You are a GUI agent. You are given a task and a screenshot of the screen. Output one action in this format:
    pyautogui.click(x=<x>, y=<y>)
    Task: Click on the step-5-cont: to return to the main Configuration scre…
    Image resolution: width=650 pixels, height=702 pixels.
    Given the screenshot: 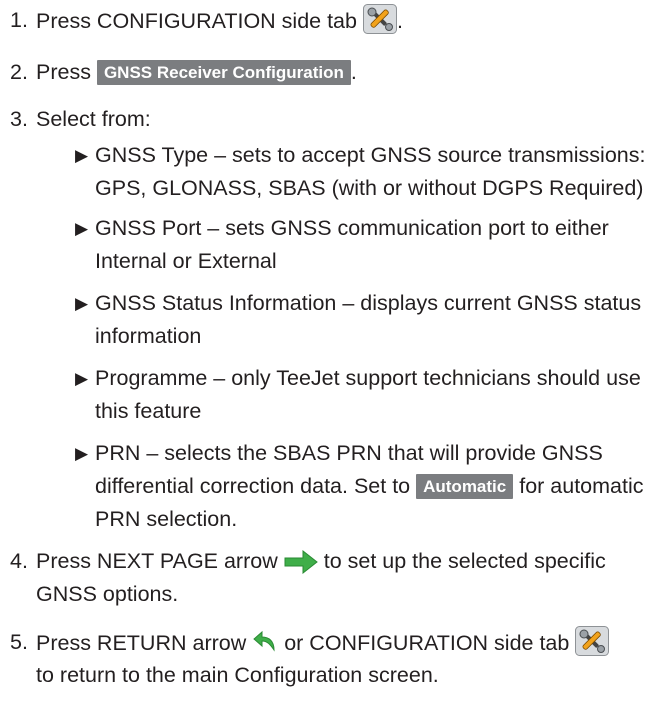 What is the action you would take?
    pyautogui.click(x=237, y=675)
    